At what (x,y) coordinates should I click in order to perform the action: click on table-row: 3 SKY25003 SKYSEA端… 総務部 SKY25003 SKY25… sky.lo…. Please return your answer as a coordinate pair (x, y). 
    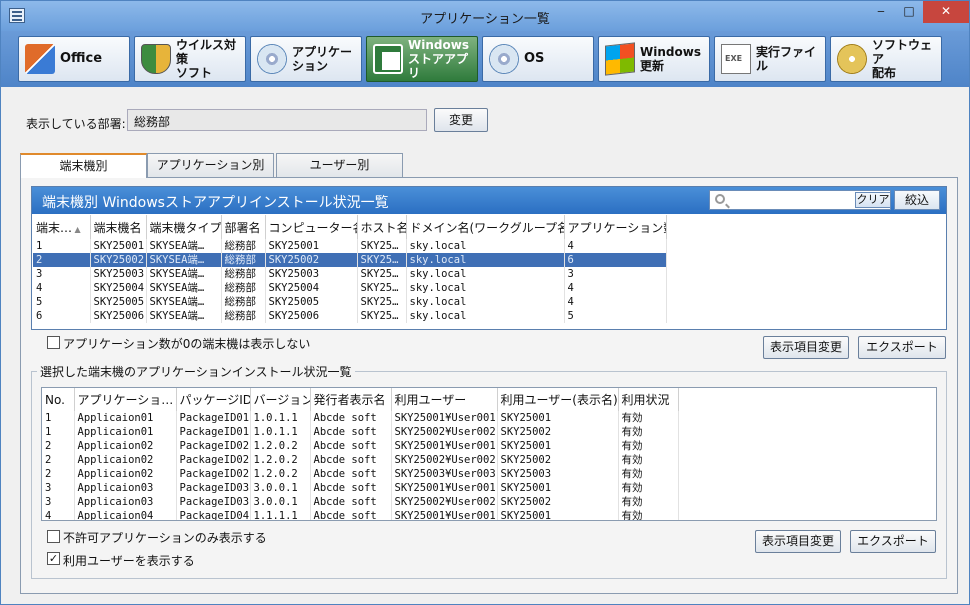
    Looking at the image, I should click on (350, 274).